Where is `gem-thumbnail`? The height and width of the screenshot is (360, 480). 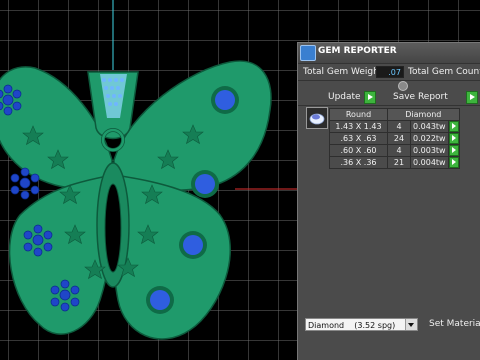 gem-thumbnail is located at coordinates (317, 118).